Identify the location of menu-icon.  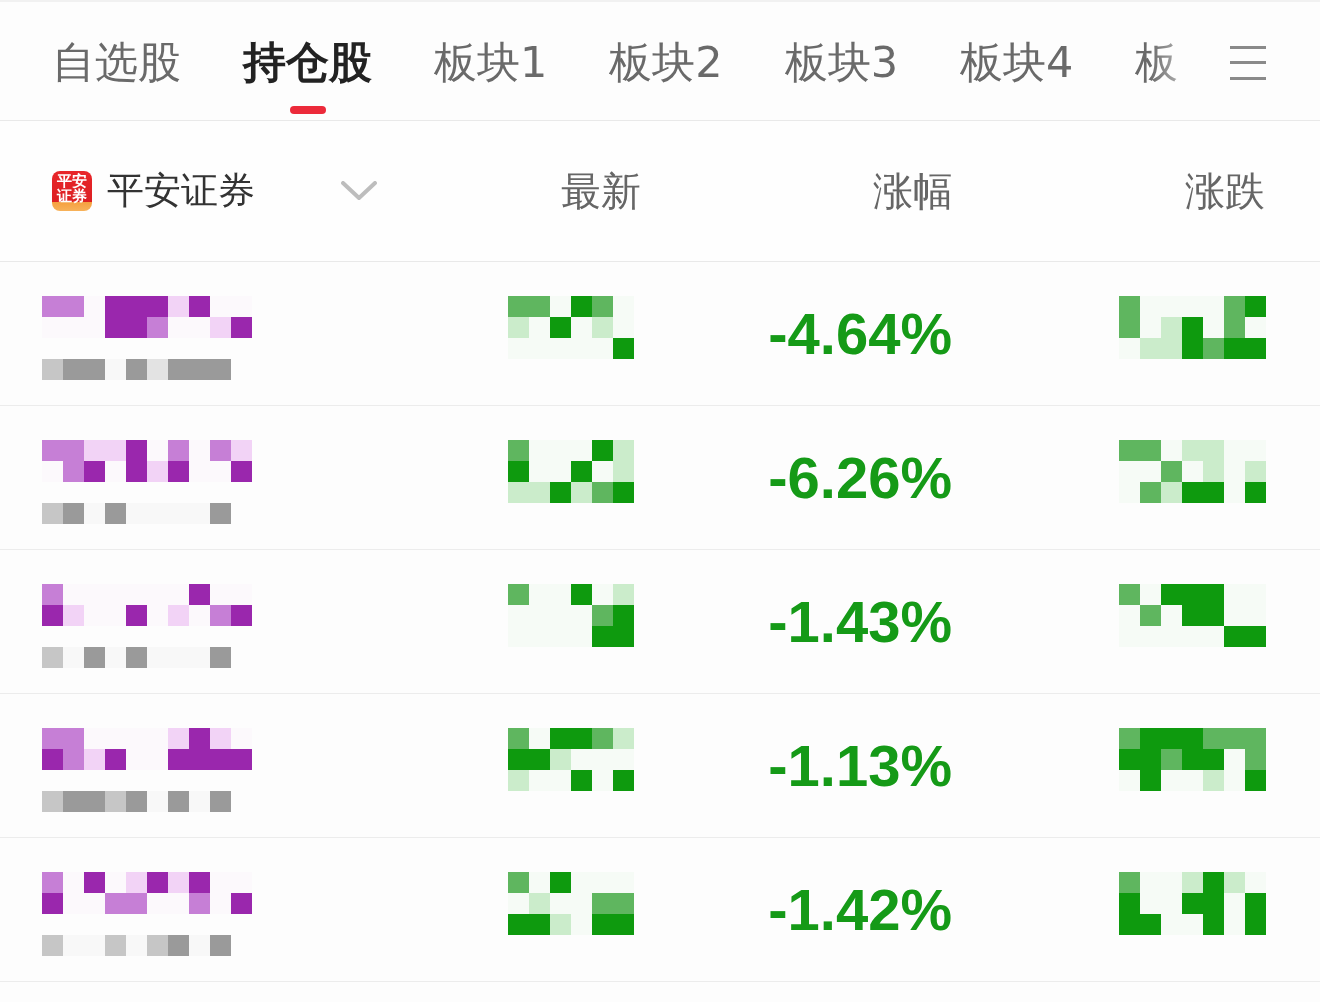
(1248, 63).